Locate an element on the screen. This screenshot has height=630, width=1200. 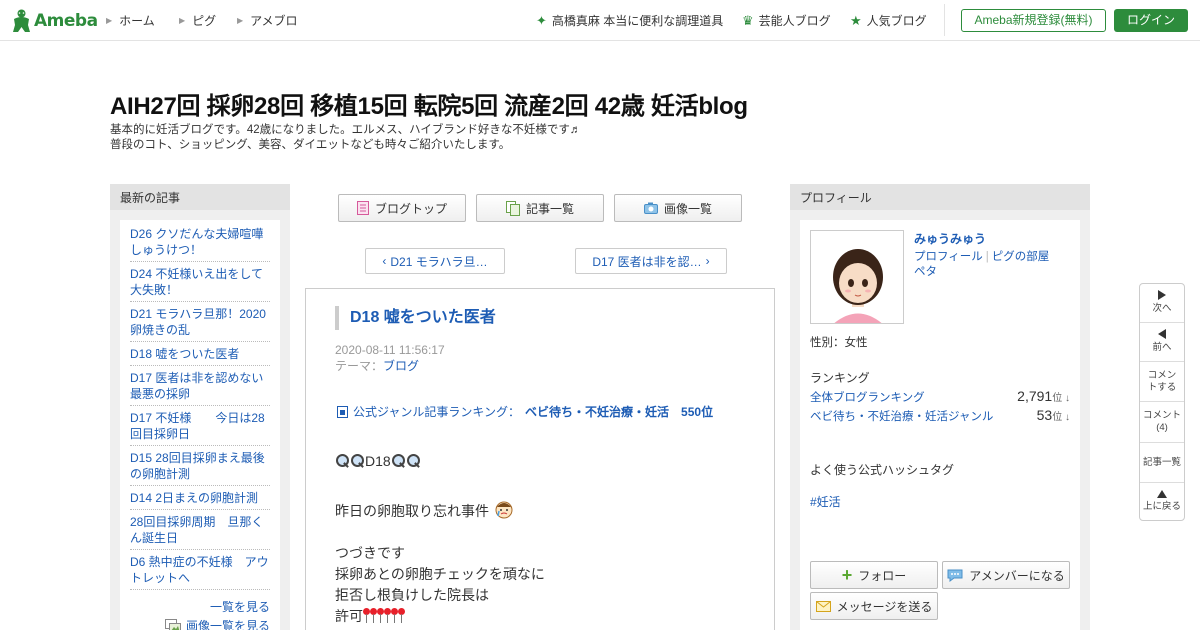
article-line-4: 採卵あとの卵胞チェックを頑なに is located at coordinates (440, 574).